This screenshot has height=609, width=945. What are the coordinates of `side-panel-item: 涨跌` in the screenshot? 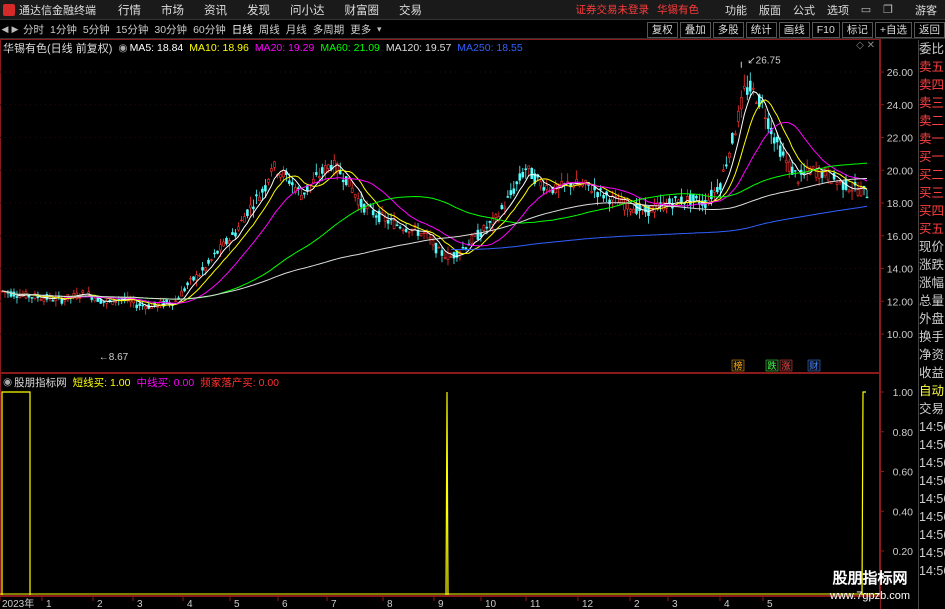 It's located at (932, 265).